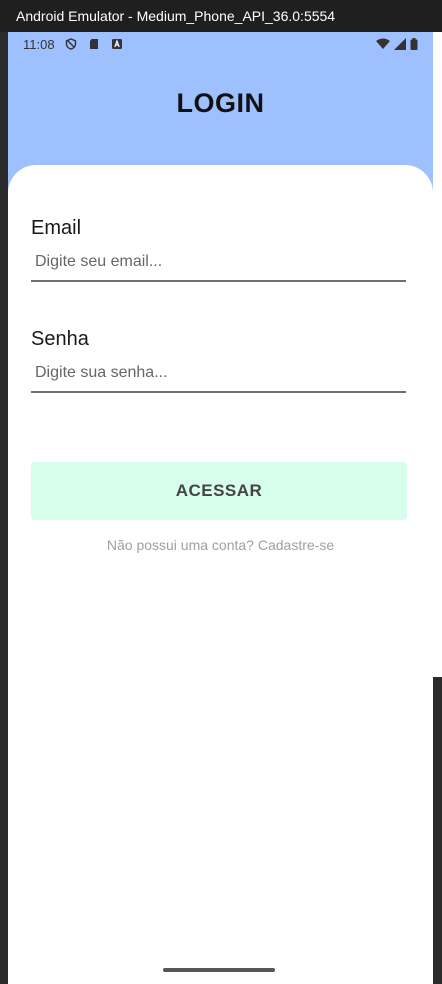 This screenshot has height=984, width=442. What do you see at coordinates (94, 44) in the screenshot?
I see `sd-card-icon` at bounding box center [94, 44].